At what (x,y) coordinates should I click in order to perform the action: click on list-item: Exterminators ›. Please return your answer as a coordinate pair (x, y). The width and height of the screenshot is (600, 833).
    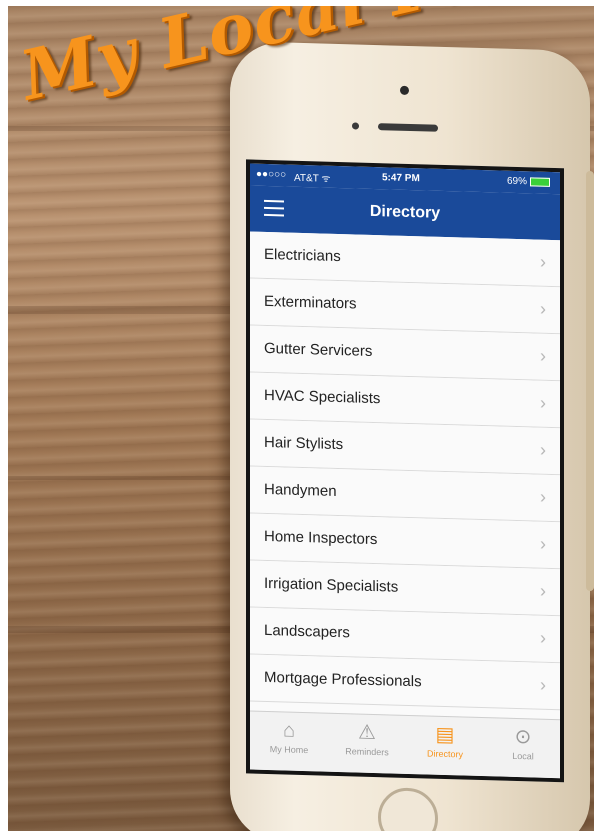
    Looking at the image, I should click on (405, 306).